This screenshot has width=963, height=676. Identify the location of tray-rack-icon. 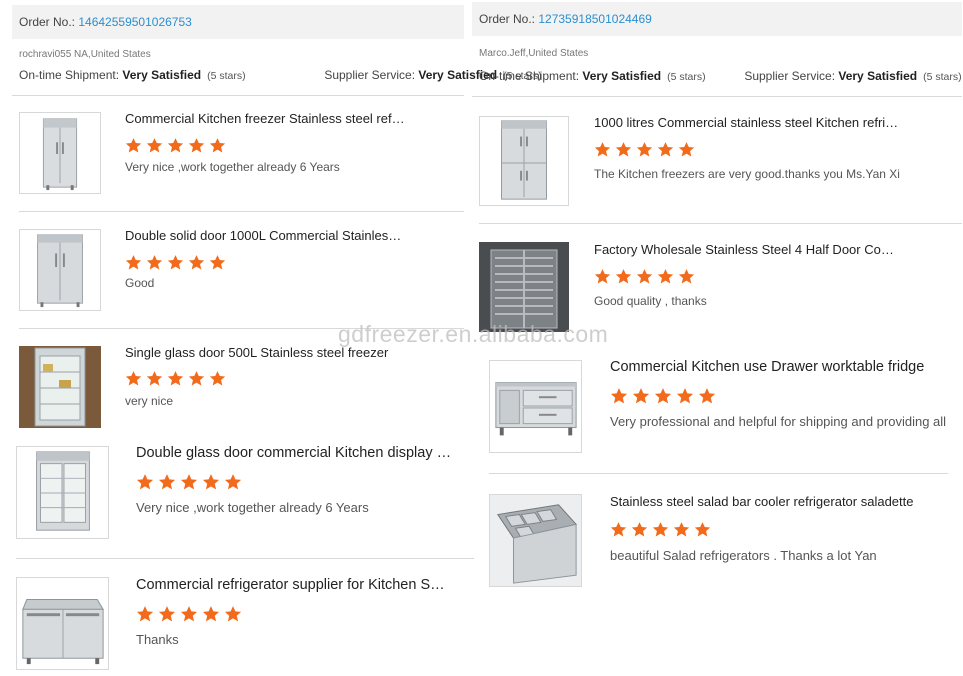
(524, 287).